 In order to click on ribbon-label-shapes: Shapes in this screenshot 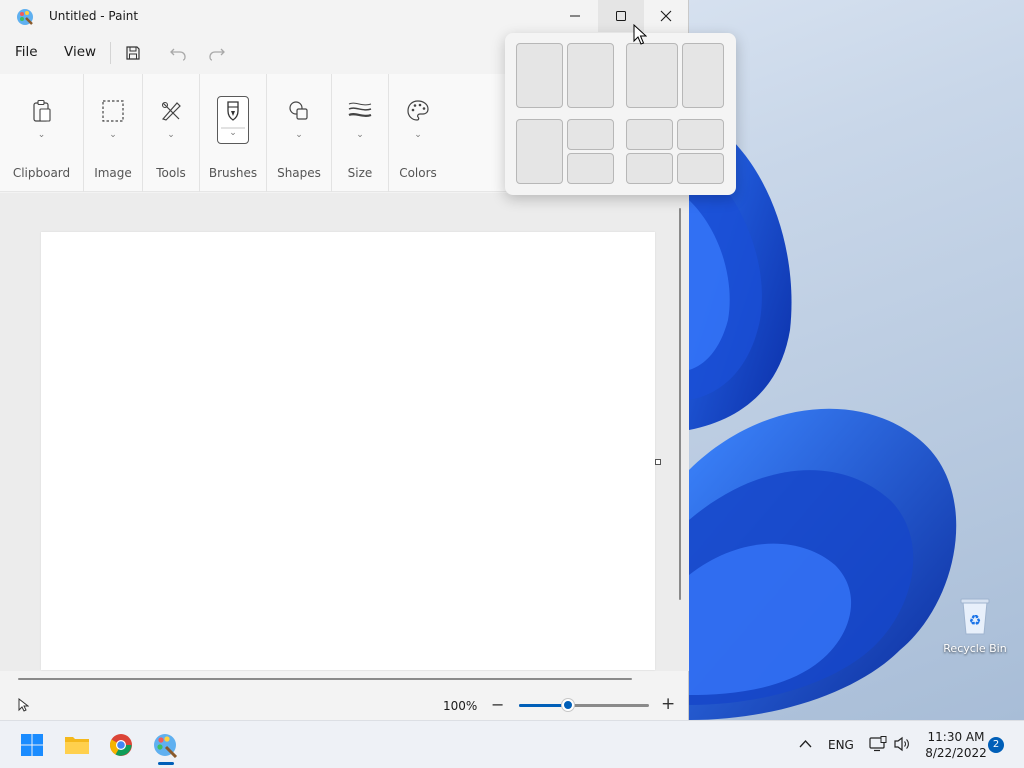, I will do `click(299, 173)`.